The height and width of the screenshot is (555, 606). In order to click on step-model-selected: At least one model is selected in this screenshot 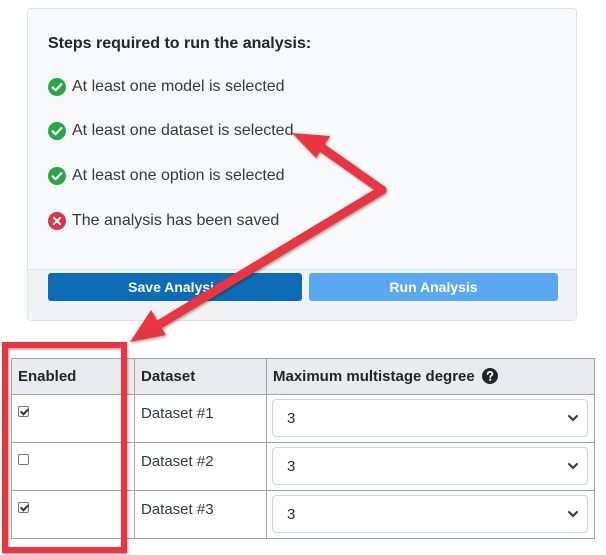, I will do `click(166, 87)`.